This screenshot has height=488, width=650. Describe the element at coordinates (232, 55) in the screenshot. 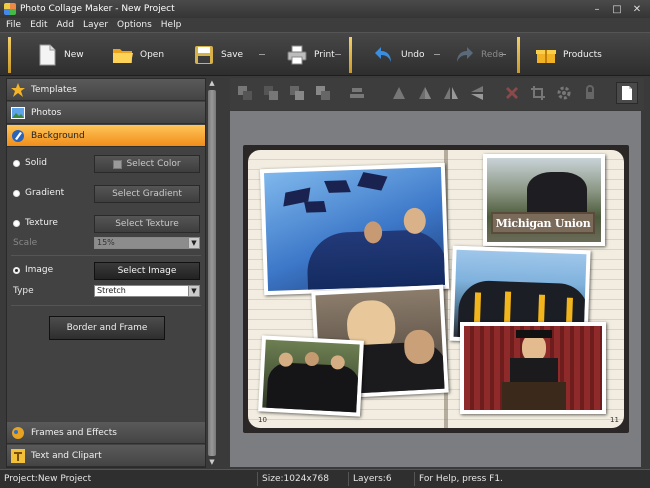

I see `save-label: Save` at that location.